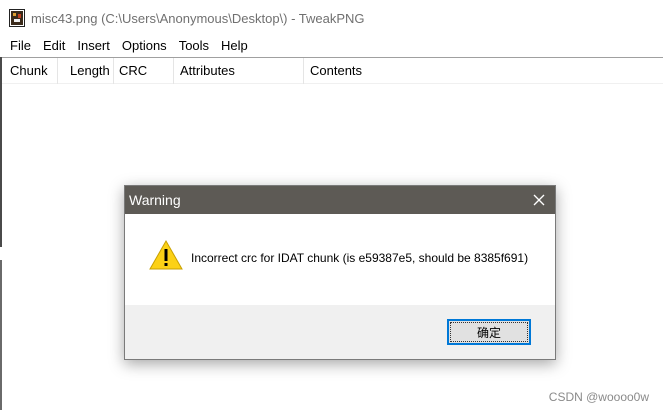 The width and height of the screenshot is (663, 410). I want to click on menu-file: File, so click(20, 46).